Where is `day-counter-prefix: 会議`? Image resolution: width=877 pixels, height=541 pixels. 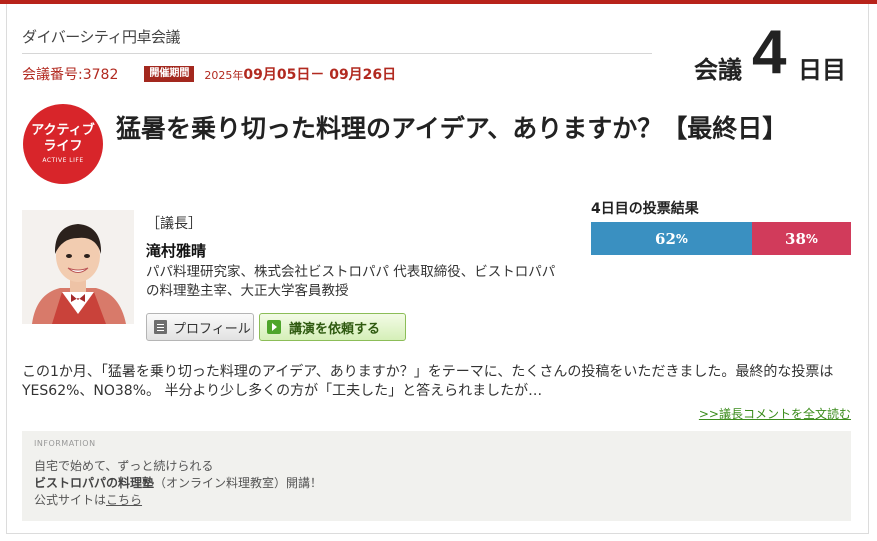
day-counter-prefix: 会議 is located at coordinates (718, 70).